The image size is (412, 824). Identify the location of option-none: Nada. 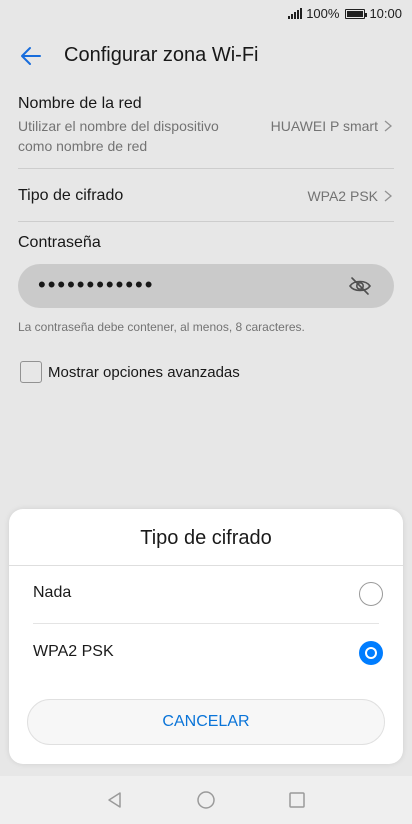
(208, 595).